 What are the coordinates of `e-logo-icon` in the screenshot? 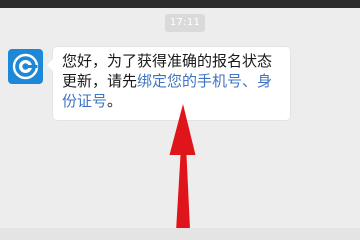 It's located at (25, 66).